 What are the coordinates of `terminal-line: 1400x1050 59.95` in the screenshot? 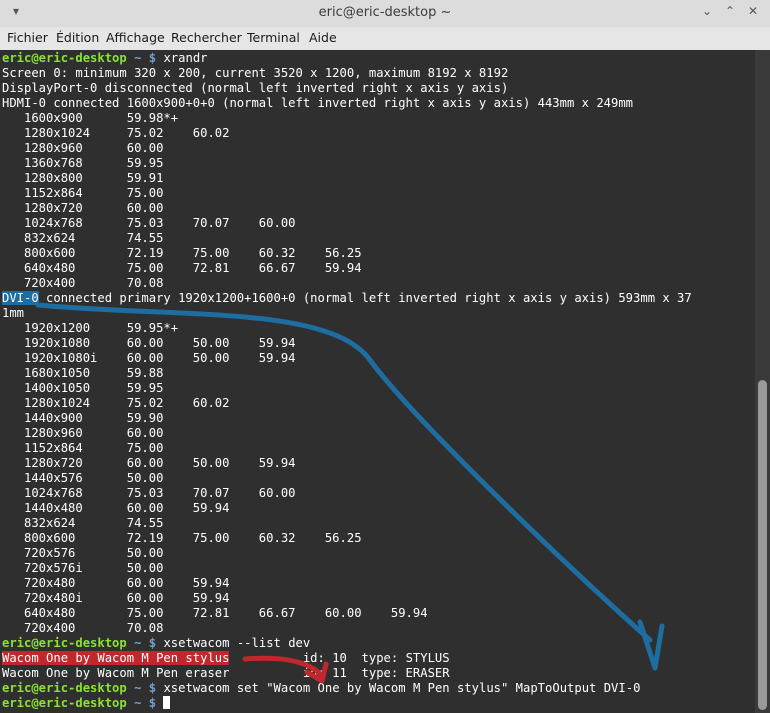 It's located at (83, 388).